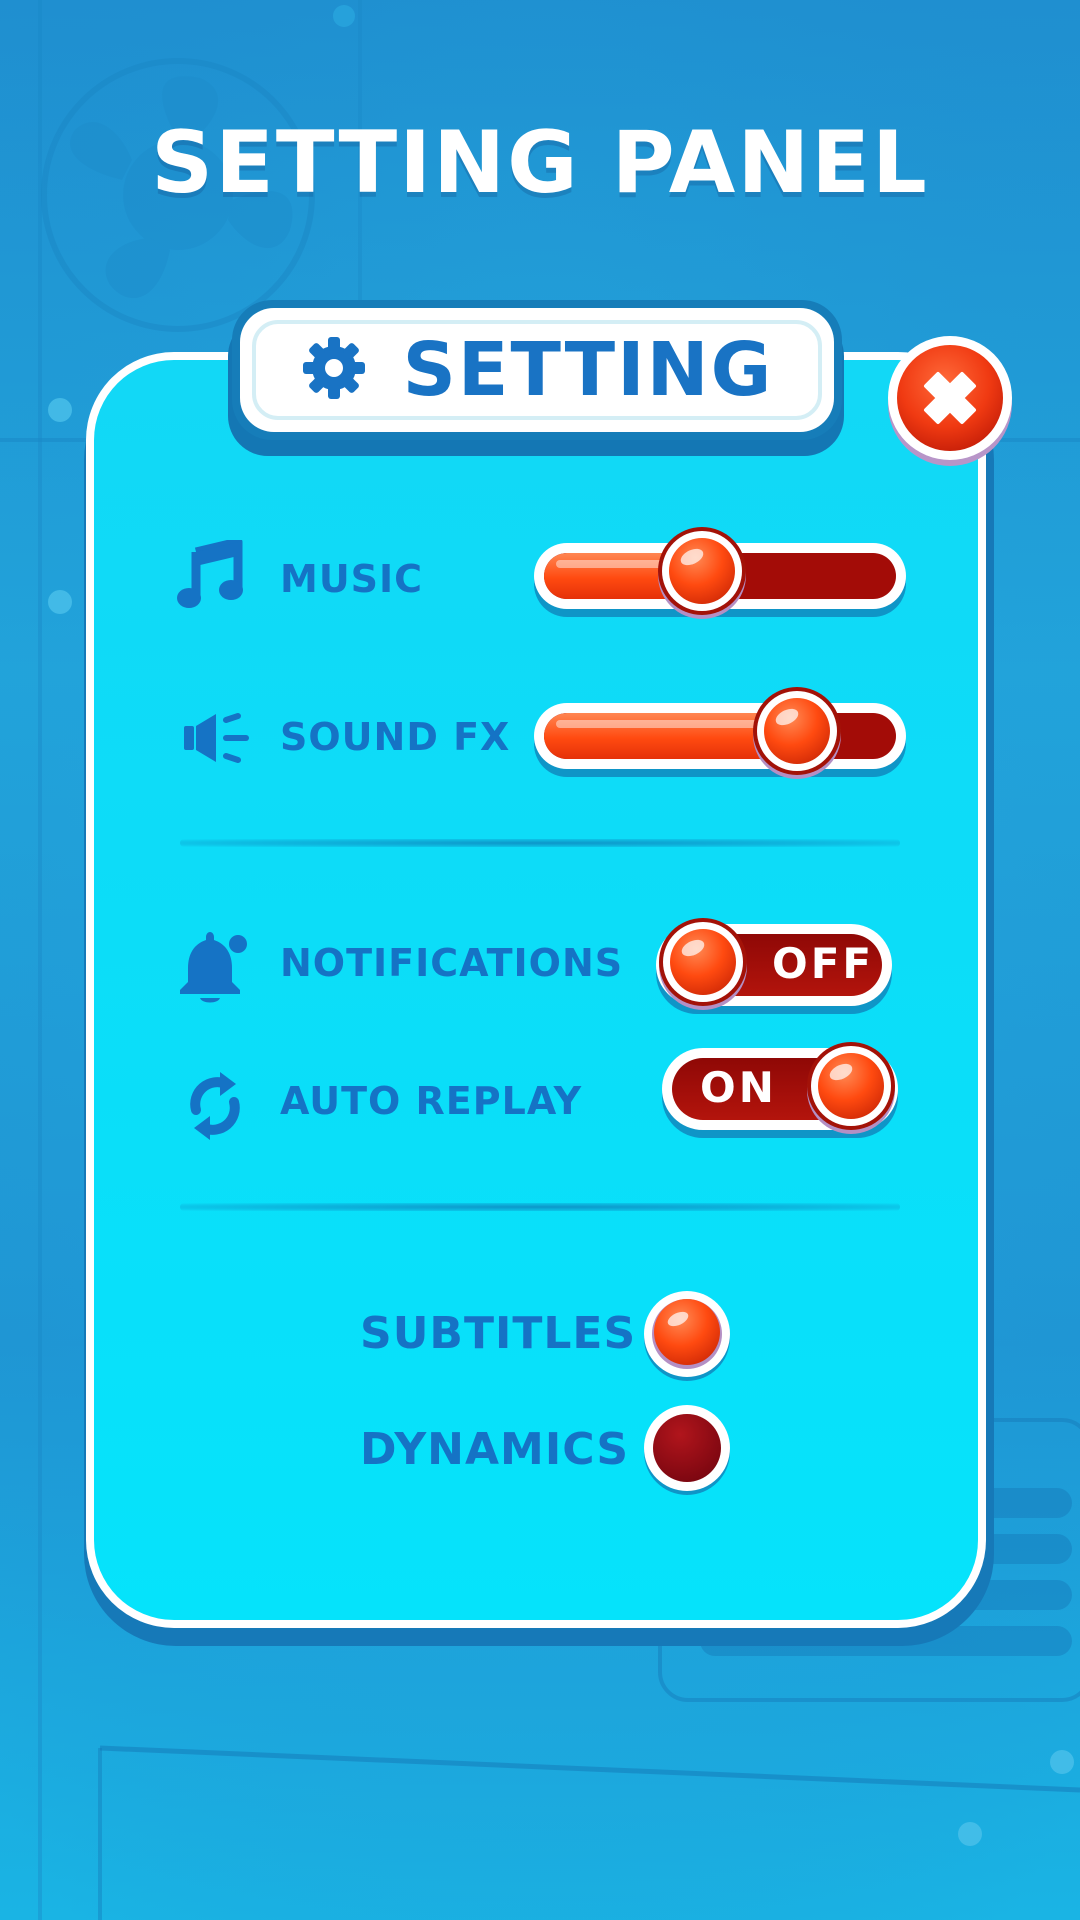 This screenshot has height=1920, width=1080. I want to click on sound-fx-label: SOUND FX, so click(395, 737).